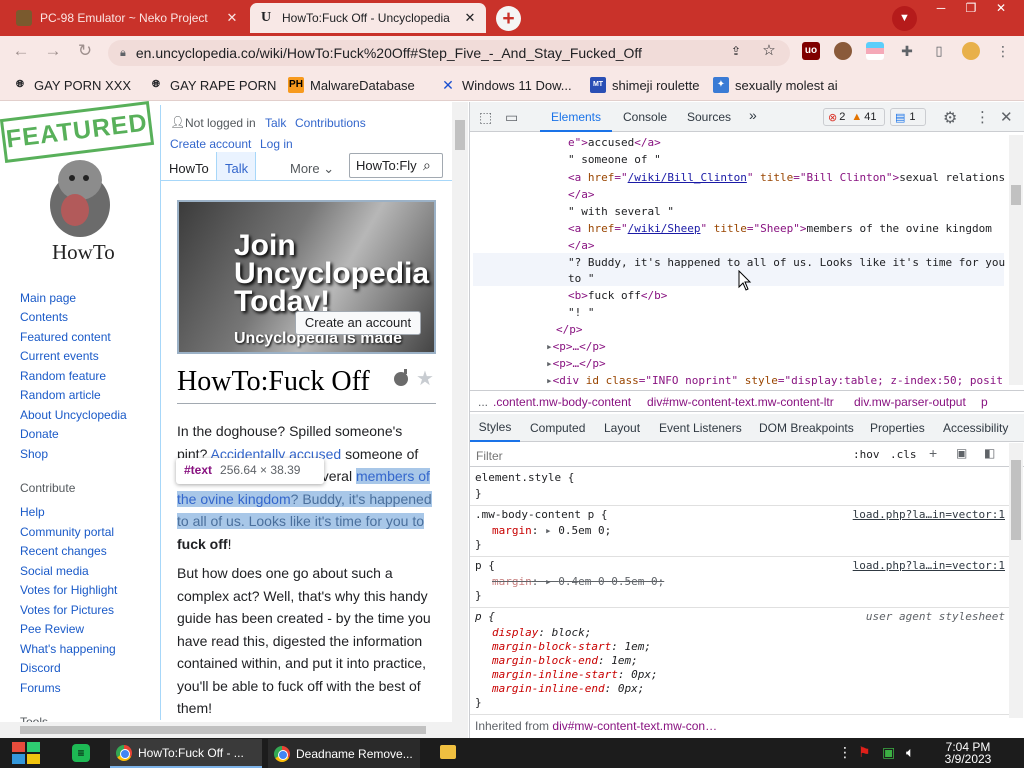 This screenshot has height=768, width=1024. What do you see at coordinates (569, 329) in the screenshot?
I see `dom-line: </p>` at bounding box center [569, 329].